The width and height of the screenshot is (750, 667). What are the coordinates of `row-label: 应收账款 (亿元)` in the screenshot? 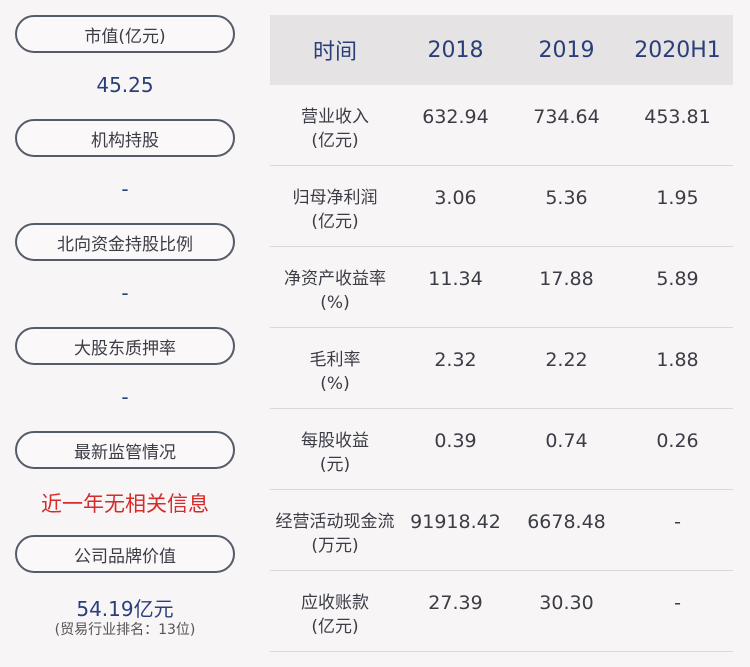 It's located at (335, 611).